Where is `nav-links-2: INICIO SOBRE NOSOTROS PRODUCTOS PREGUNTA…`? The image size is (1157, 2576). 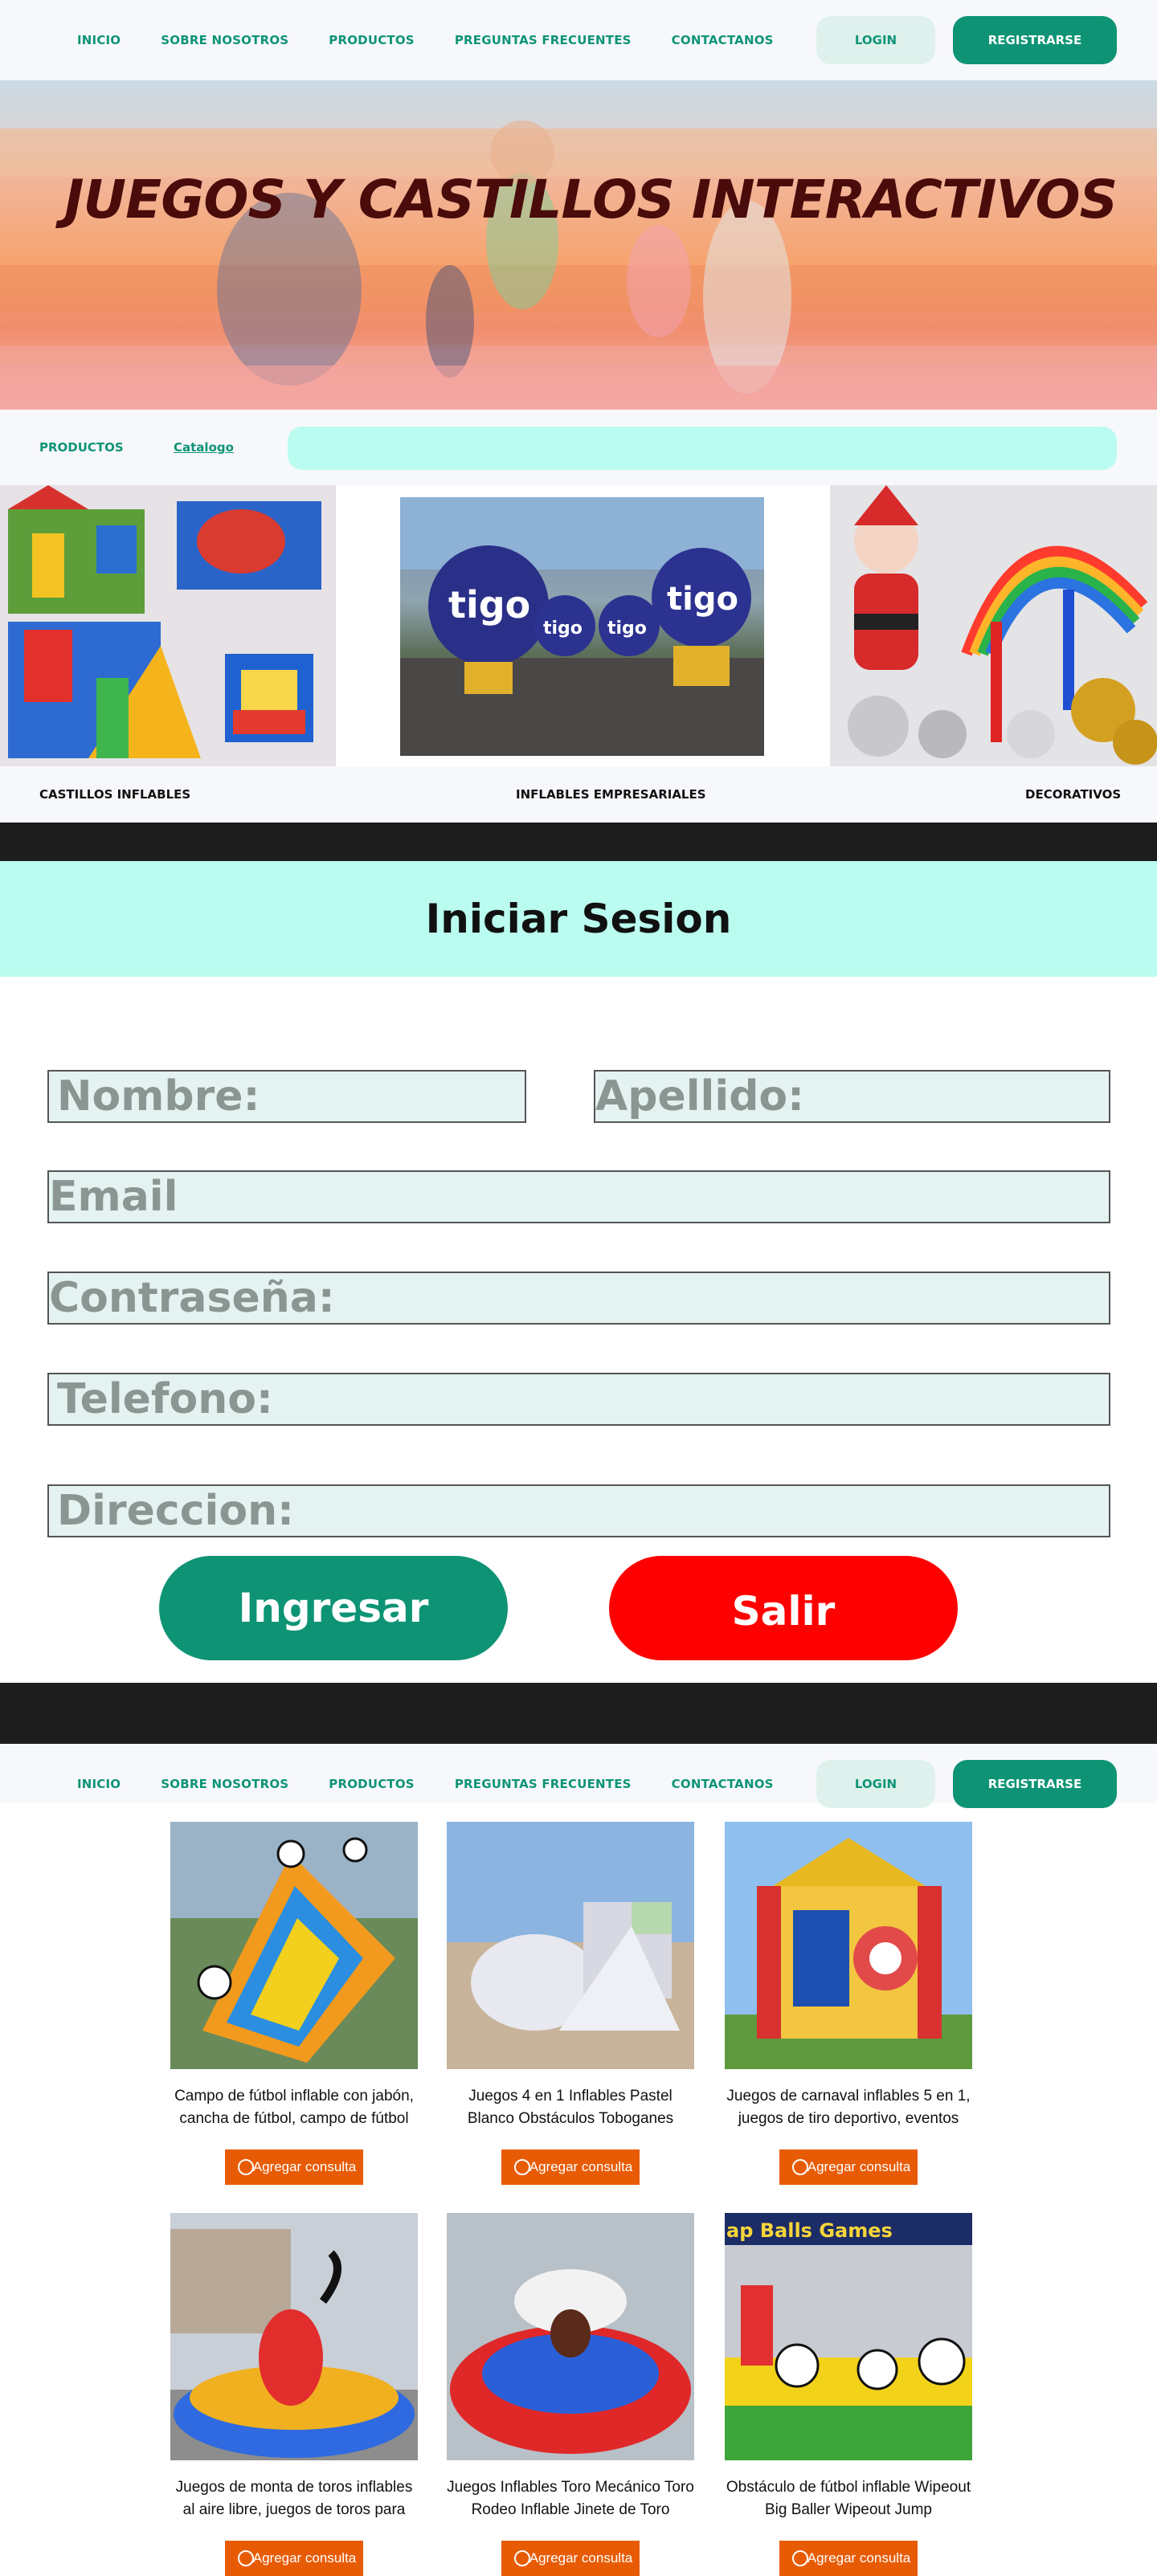 nav-links-2: INICIO SOBRE NOSOTROS PRODUCTOS PREGUNTA… is located at coordinates (446, 1784).